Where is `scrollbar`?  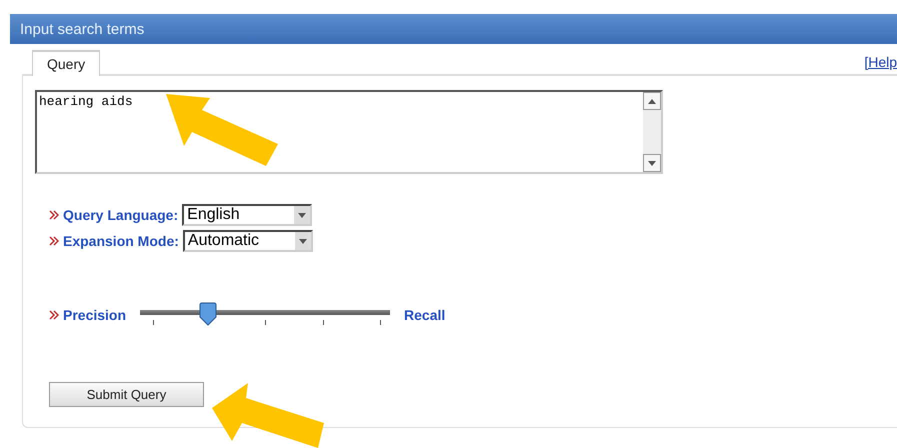 scrollbar is located at coordinates (652, 132).